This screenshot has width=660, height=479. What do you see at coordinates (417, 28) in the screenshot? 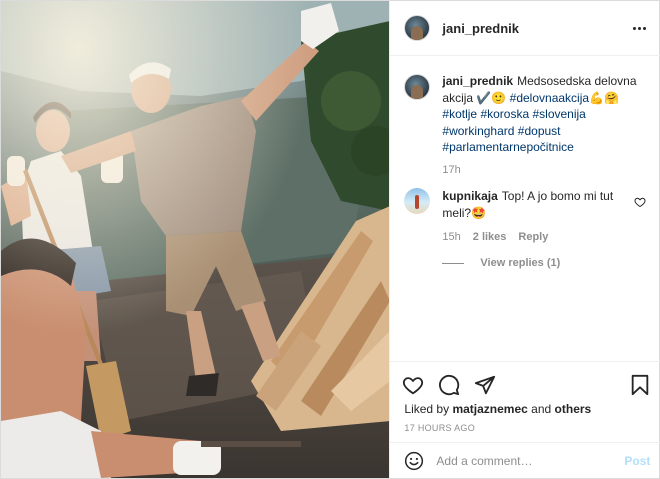
I see `author-avatar` at bounding box center [417, 28].